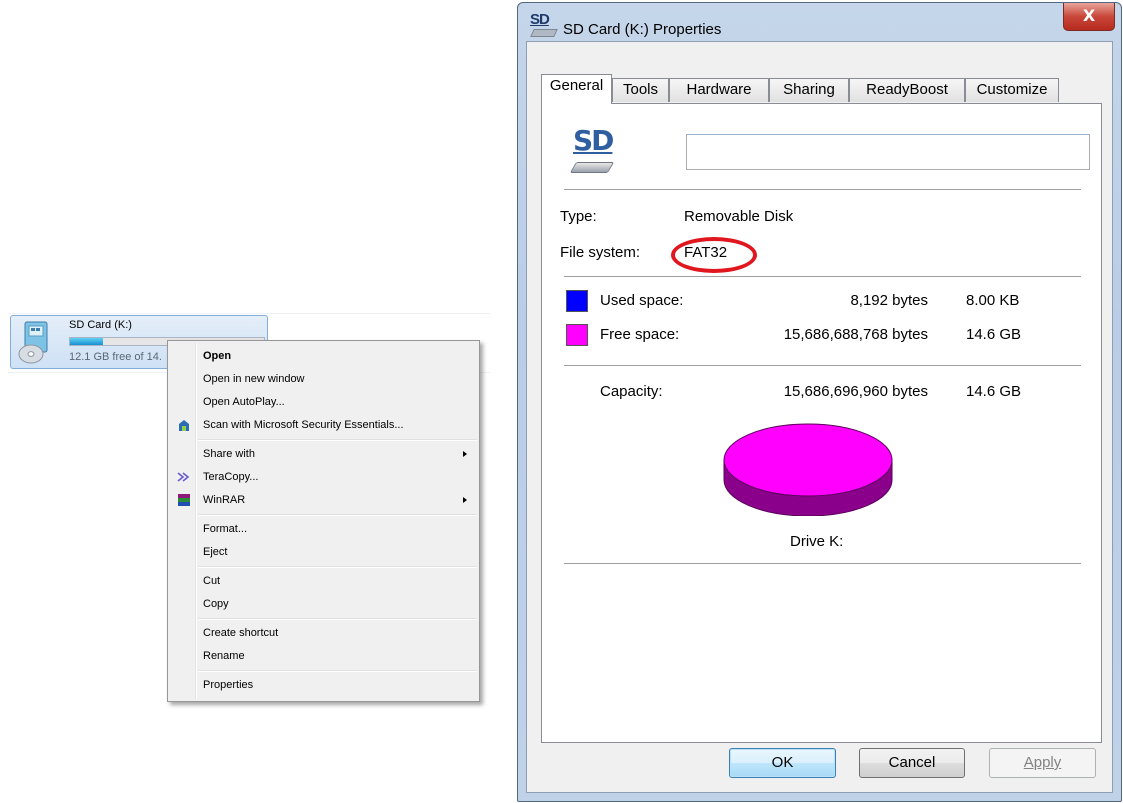 Image resolution: width=1123 pixels, height=803 pixels. What do you see at coordinates (323, 633) in the screenshot?
I see `context-menu-item-create-shortcut: Create shortcut` at bounding box center [323, 633].